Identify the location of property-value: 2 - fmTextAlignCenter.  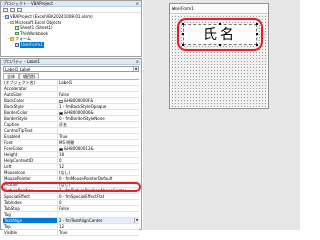
(81, 220).